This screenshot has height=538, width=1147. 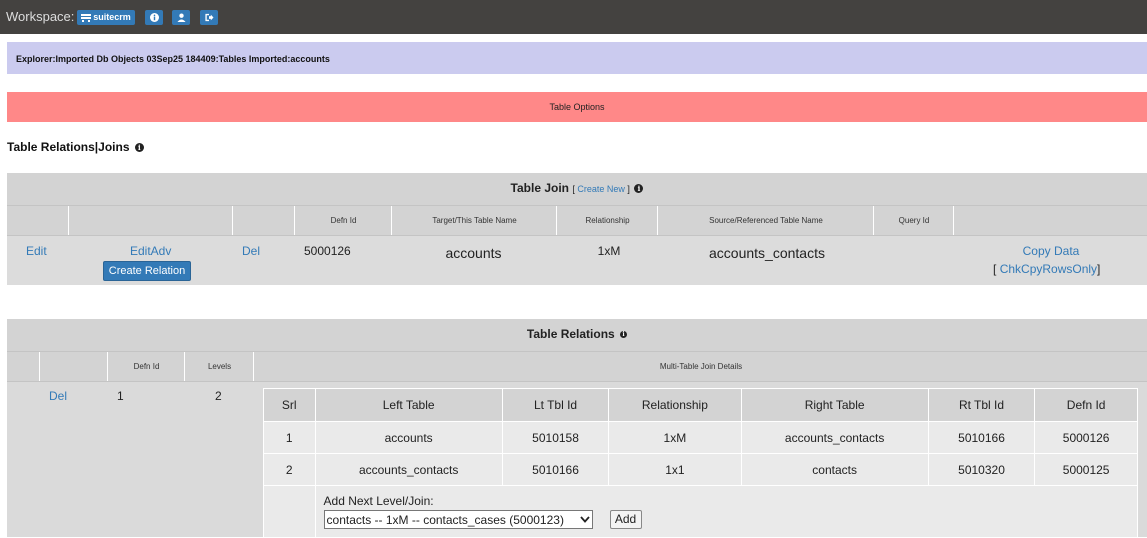 I want to click on table-relations-title: Table Relations, so click(x=570, y=334).